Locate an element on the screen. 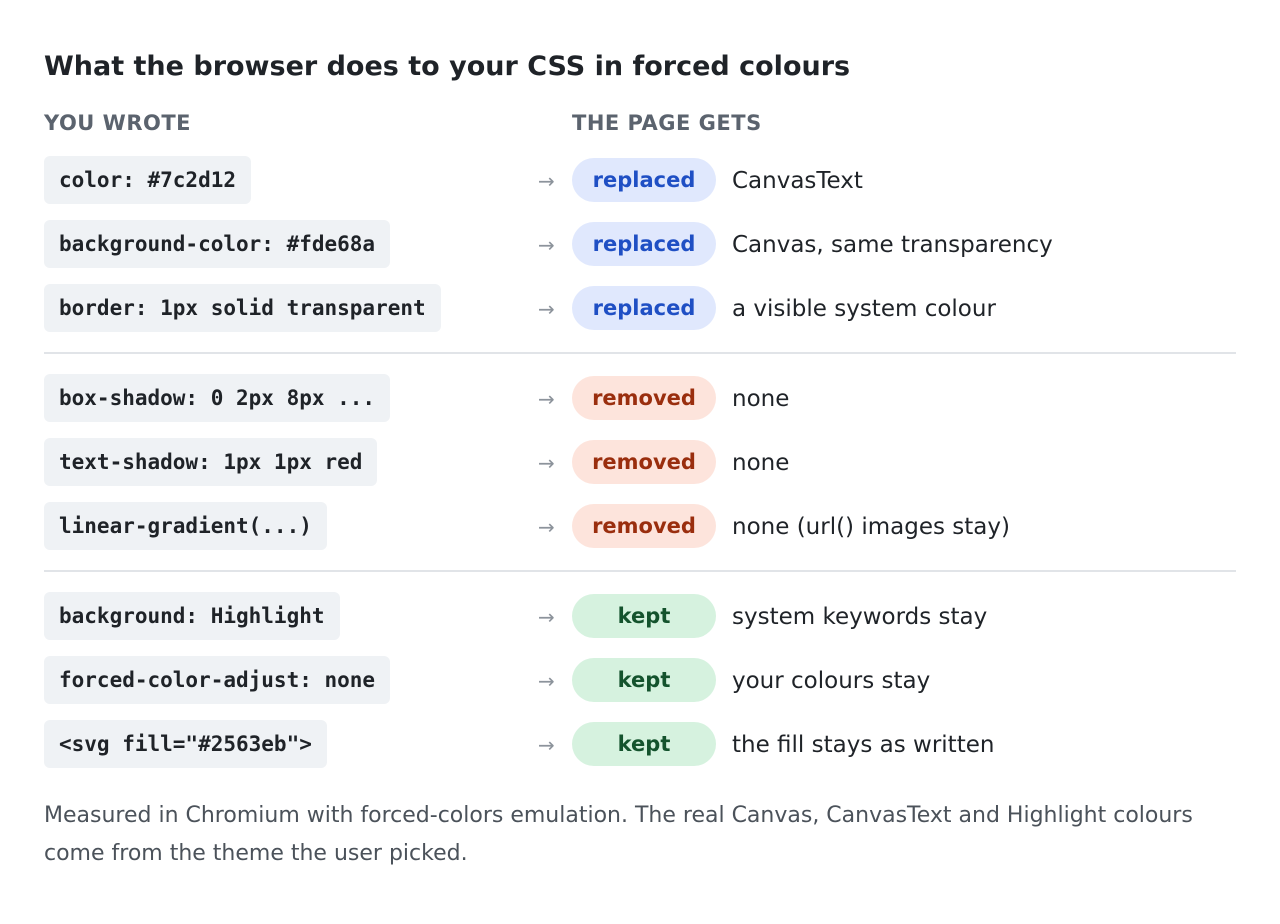 The height and width of the screenshot is (924, 1280). table-row: color: #7c2d12 → replaced CanvasText is located at coordinates (640, 180).